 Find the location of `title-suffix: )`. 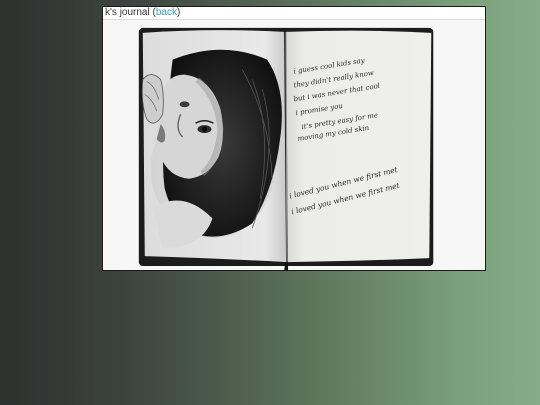

title-suffix: ) is located at coordinates (178, 12).